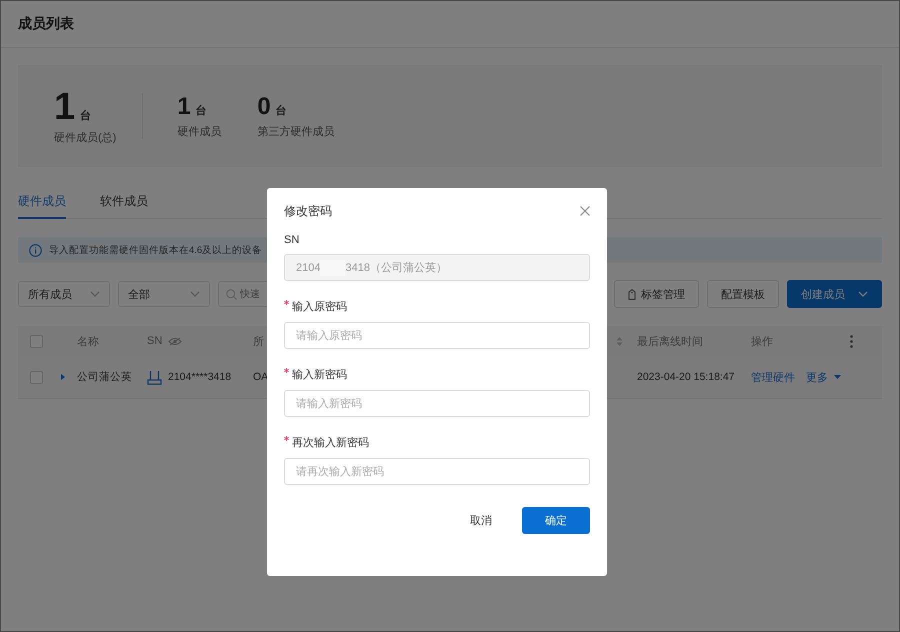  What do you see at coordinates (330, 443) in the screenshot?
I see `field-label: 再次输入新密码` at bounding box center [330, 443].